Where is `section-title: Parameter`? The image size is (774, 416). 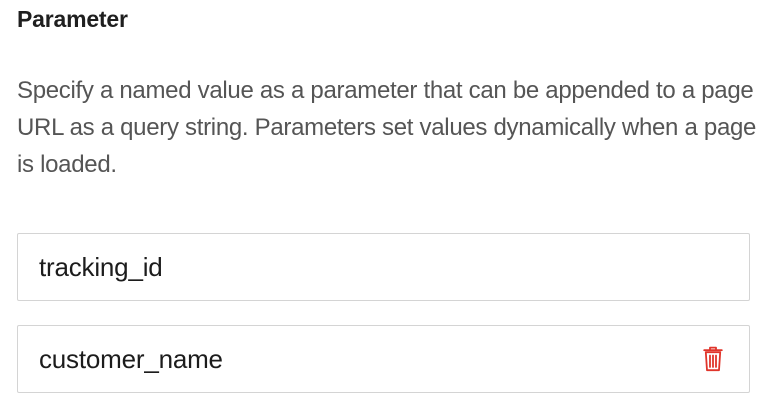 section-title: Parameter is located at coordinates (72, 19).